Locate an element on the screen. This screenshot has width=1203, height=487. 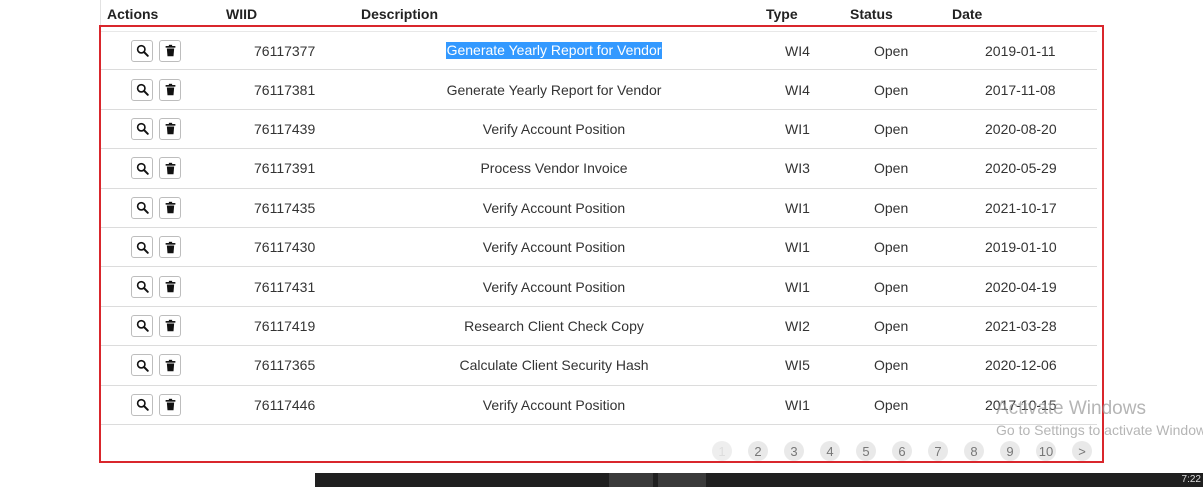
wiid-value: 76117439 is located at coordinates (285, 128).